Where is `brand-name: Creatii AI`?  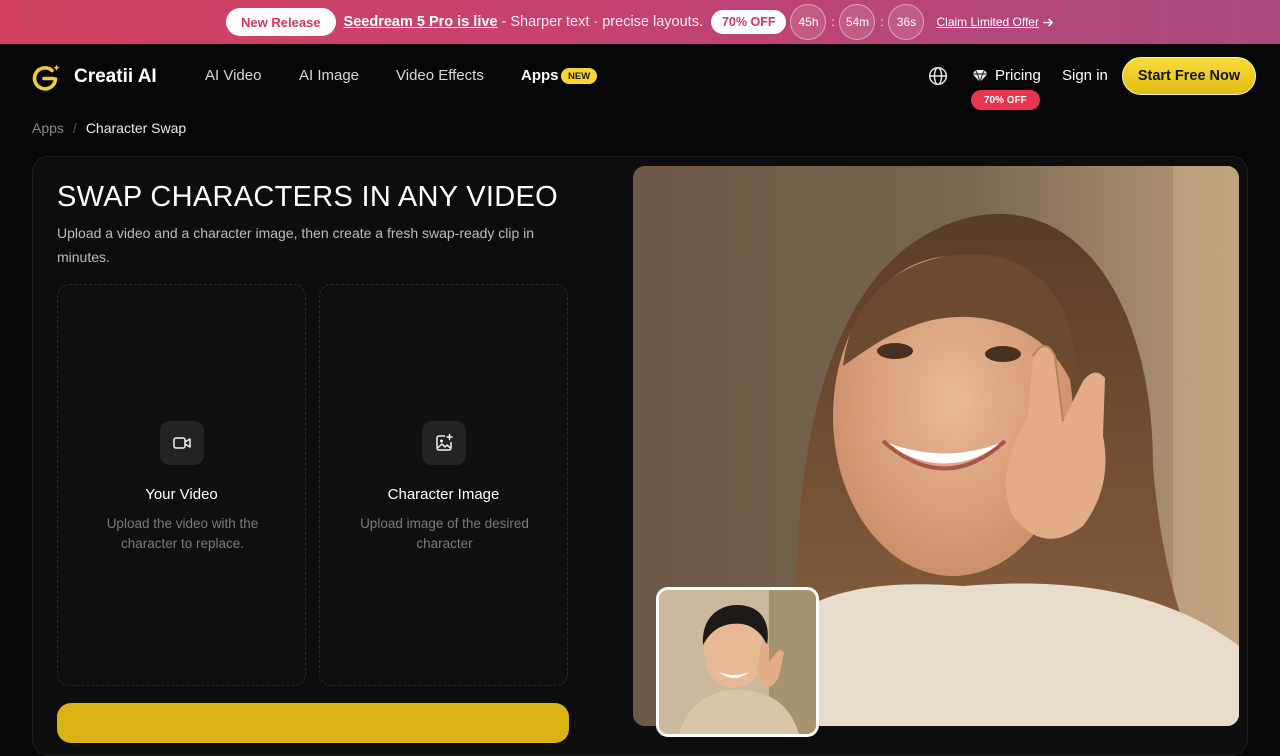 brand-name: Creatii AI is located at coordinates (115, 76).